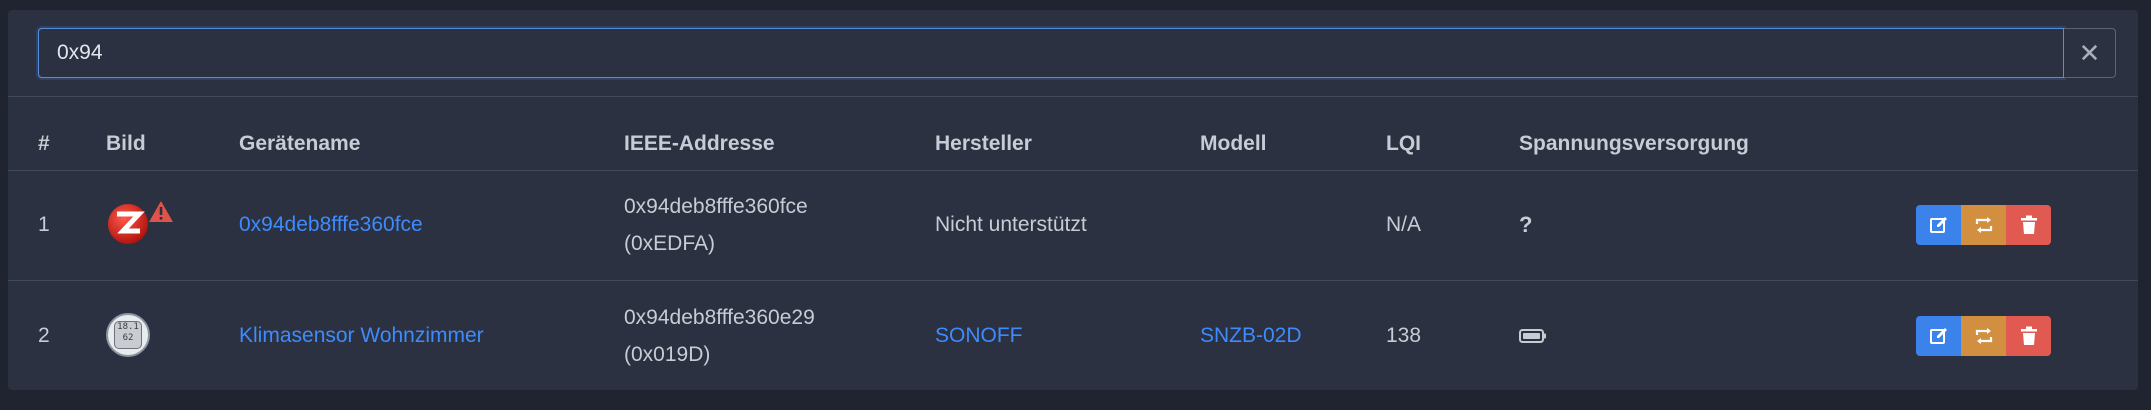 Image resolution: width=2151 pixels, height=410 pixels. Describe the element at coordinates (699, 144) in the screenshot. I see `column-header-ieee: IEEE-Addresse` at that location.